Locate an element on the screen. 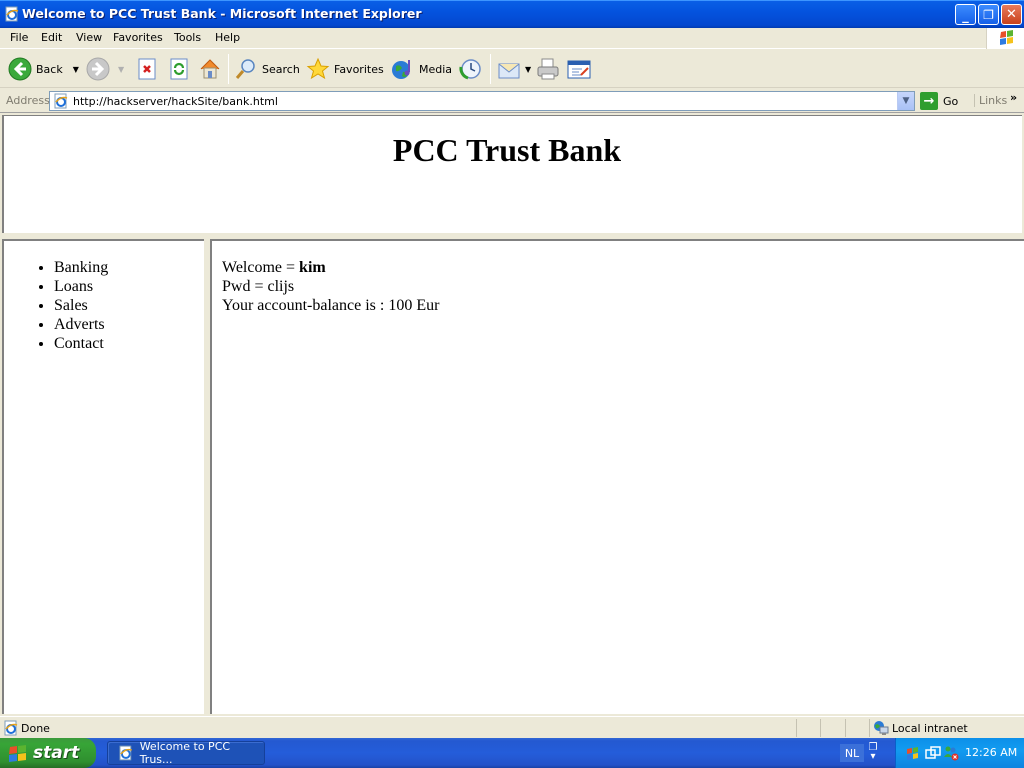  status-bar: Done Local intranet is located at coordinates (512, 727).